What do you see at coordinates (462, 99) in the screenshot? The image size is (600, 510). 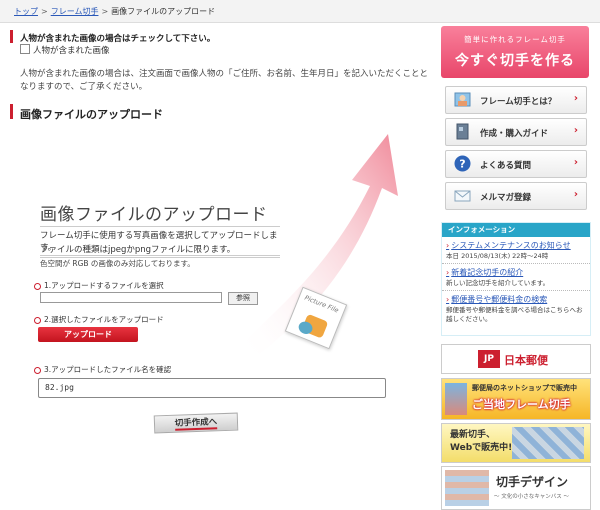 I see `photo-icon` at bounding box center [462, 99].